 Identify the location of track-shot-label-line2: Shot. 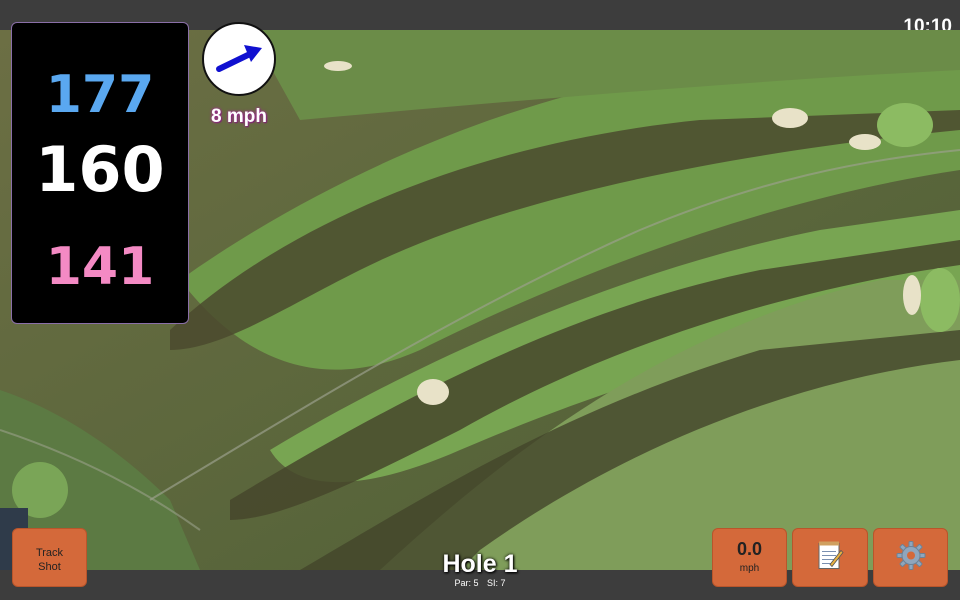
(49, 567).